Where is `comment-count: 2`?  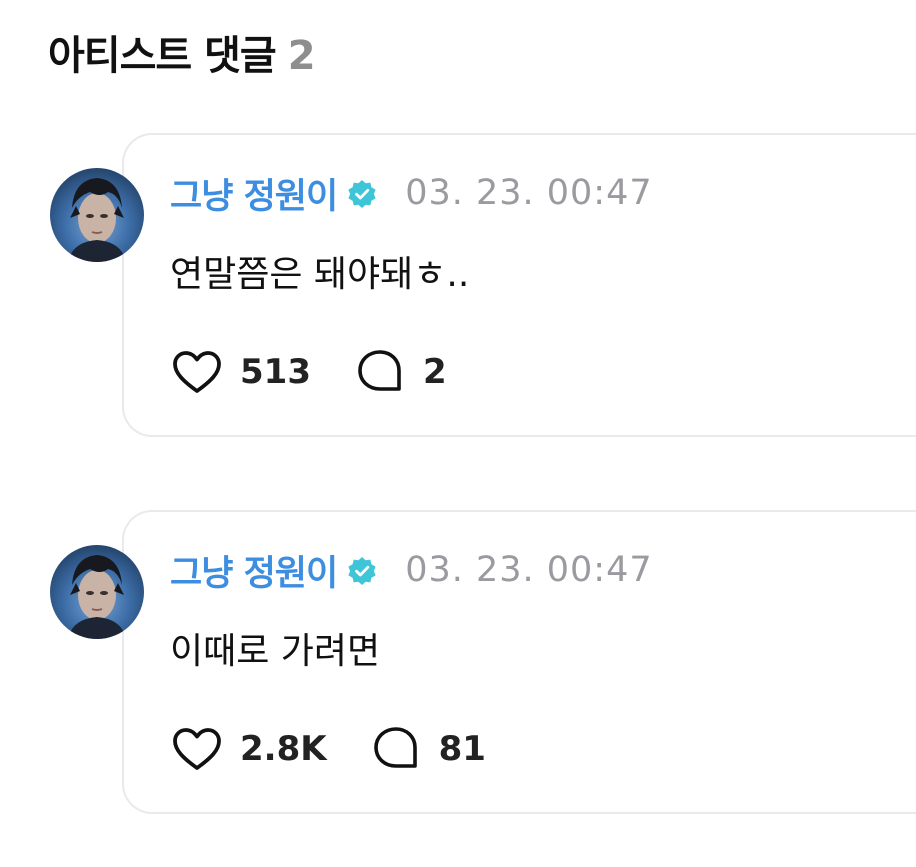 comment-count: 2 is located at coordinates (301, 56).